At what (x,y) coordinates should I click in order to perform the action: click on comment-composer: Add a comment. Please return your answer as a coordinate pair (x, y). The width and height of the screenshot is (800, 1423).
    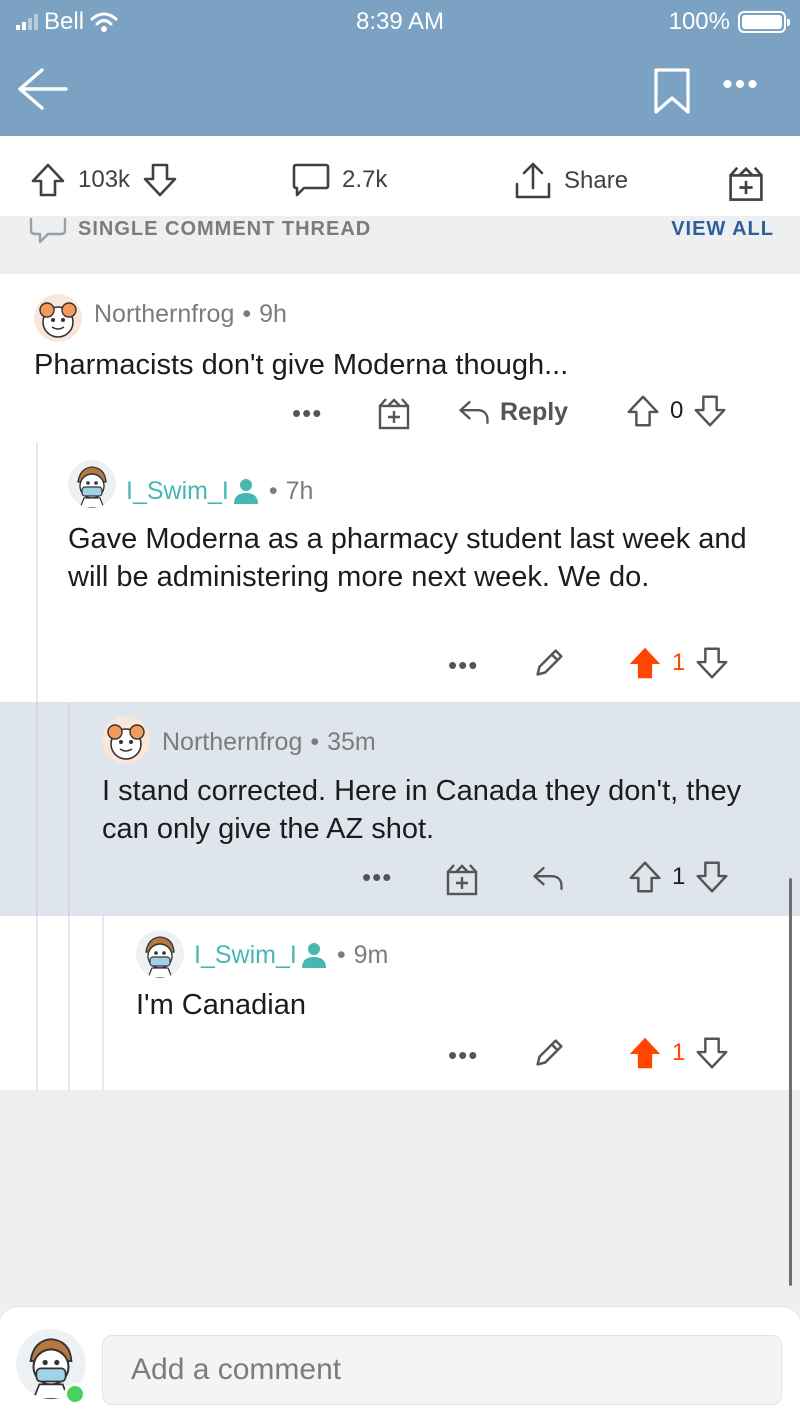
    Looking at the image, I should click on (400, 1364).